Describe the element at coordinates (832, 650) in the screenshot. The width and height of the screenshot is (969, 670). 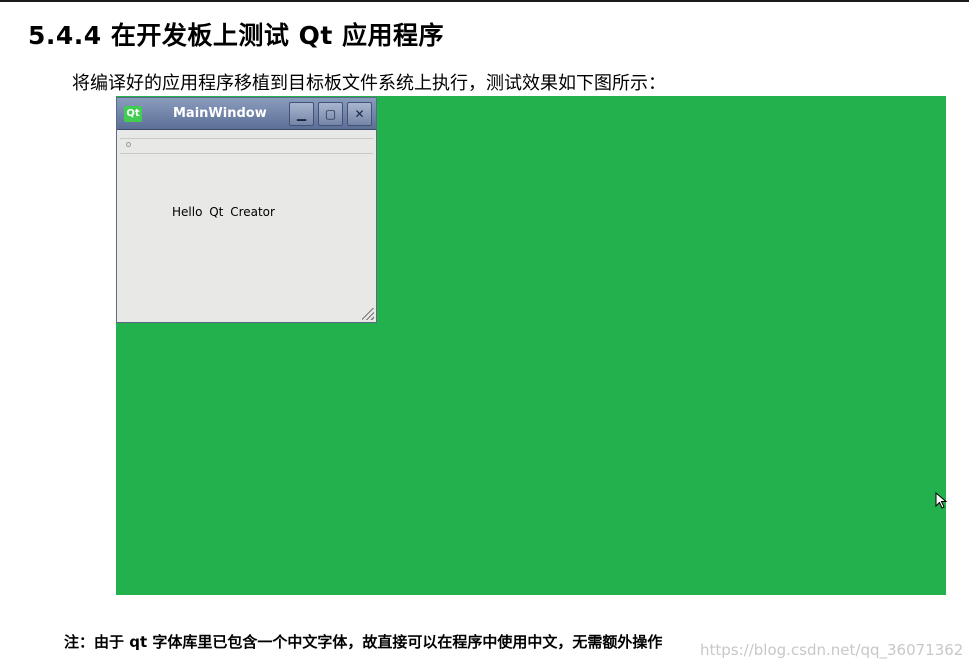
I see `watermark: https://blog.csdn.net/qq_36071362` at that location.